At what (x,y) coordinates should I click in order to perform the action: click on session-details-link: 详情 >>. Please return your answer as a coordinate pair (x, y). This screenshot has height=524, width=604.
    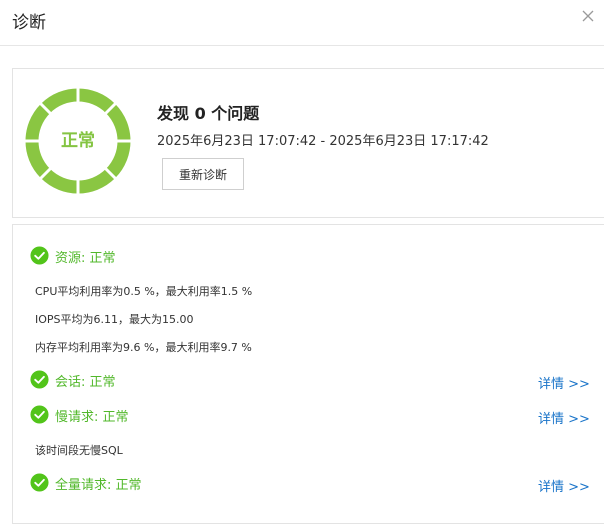
    Looking at the image, I should click on (564, 382).